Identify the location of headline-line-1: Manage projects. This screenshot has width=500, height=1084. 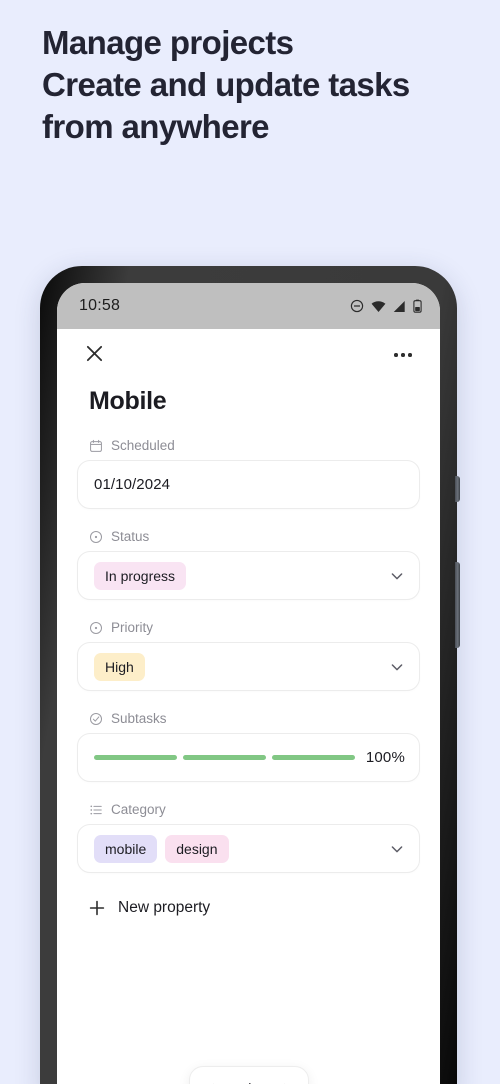
(168, 42).